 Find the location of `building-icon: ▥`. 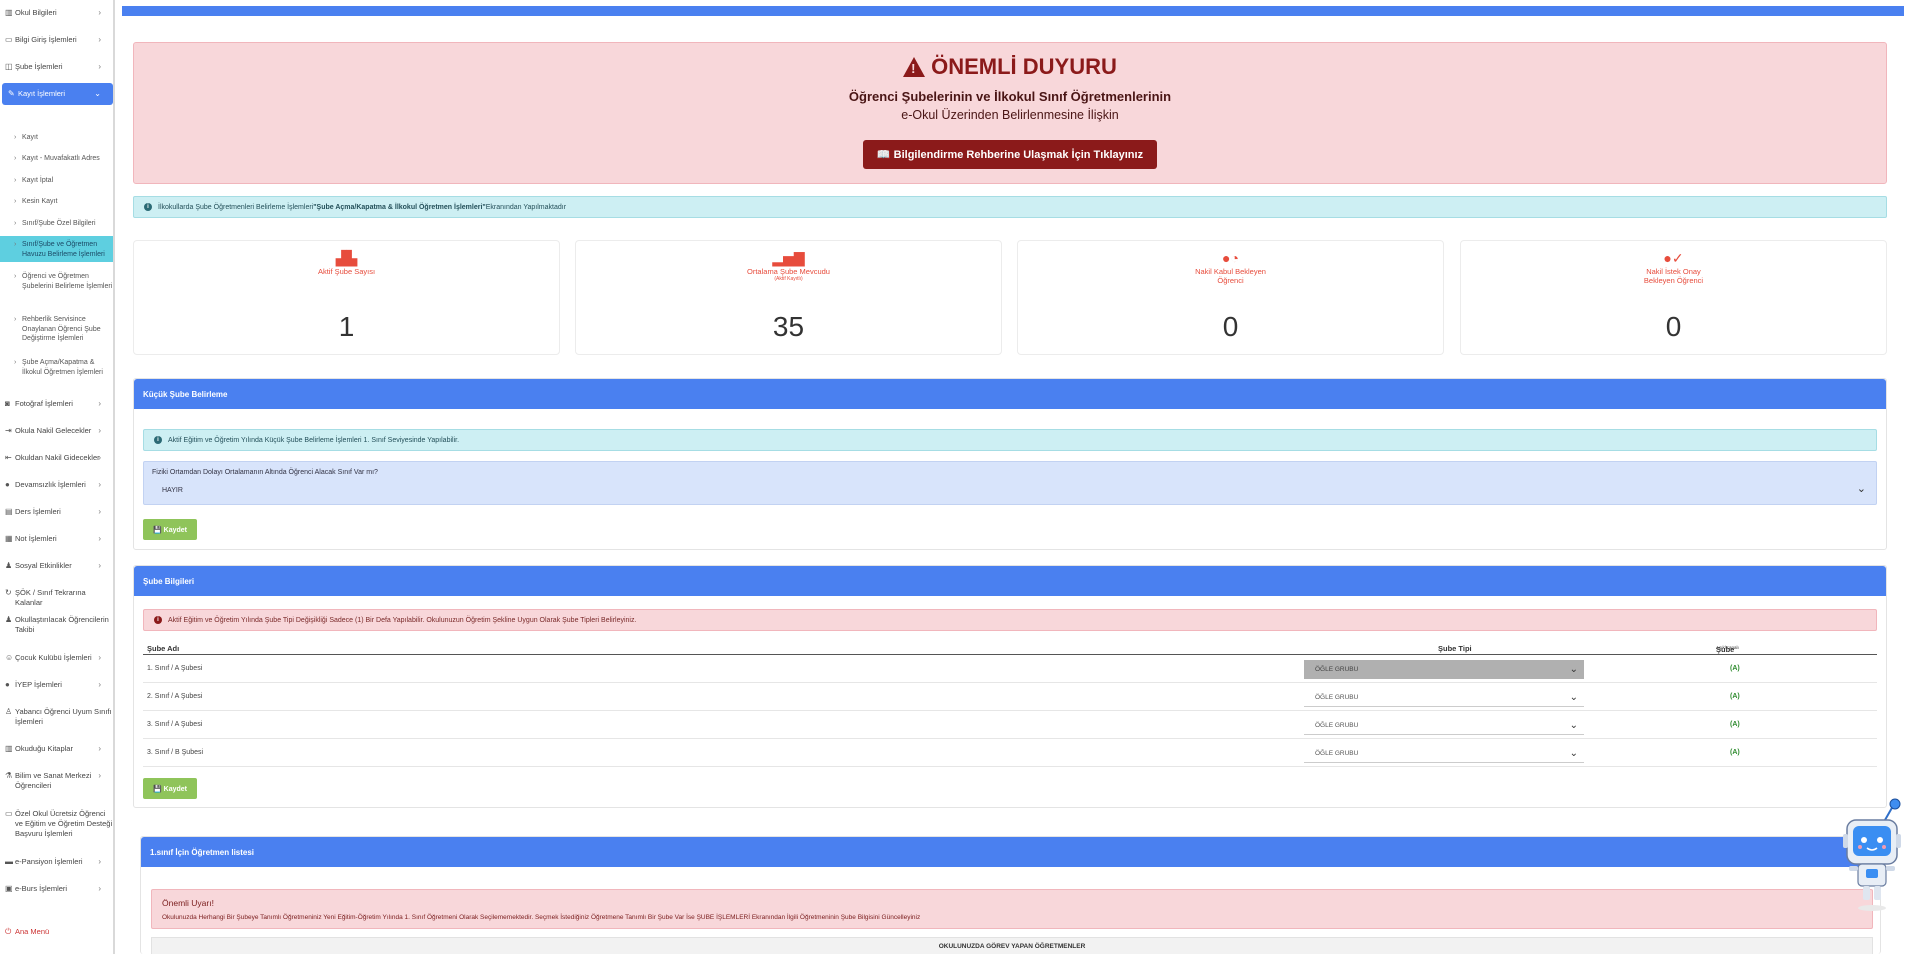

building-icon: ▥ is located at coordinates (9, 12).